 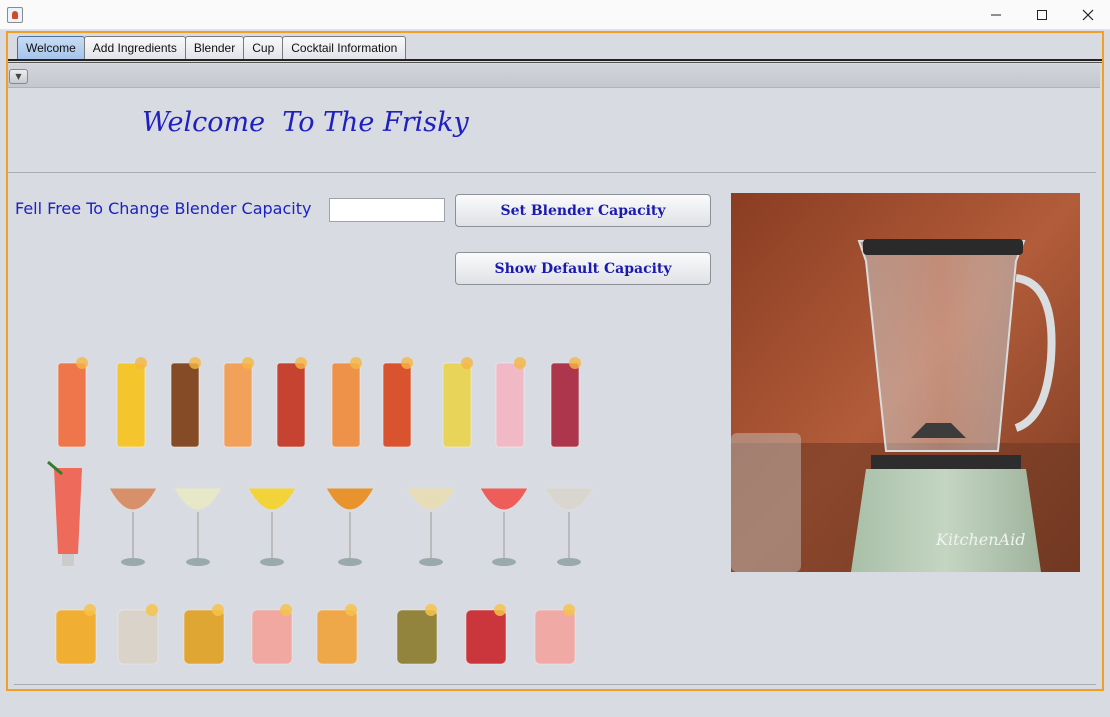 I want to click on maximize-button, so click(x=1042, y=15).